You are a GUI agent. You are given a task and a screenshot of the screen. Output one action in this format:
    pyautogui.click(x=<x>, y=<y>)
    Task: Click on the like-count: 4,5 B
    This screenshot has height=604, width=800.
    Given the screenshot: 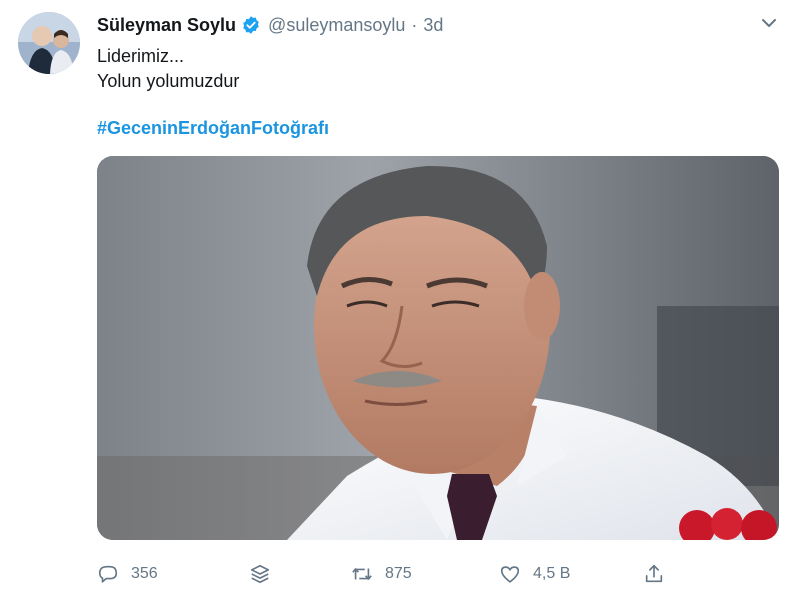 What is the action you would take?
    pyautogui.click(x=552, y=573)
    